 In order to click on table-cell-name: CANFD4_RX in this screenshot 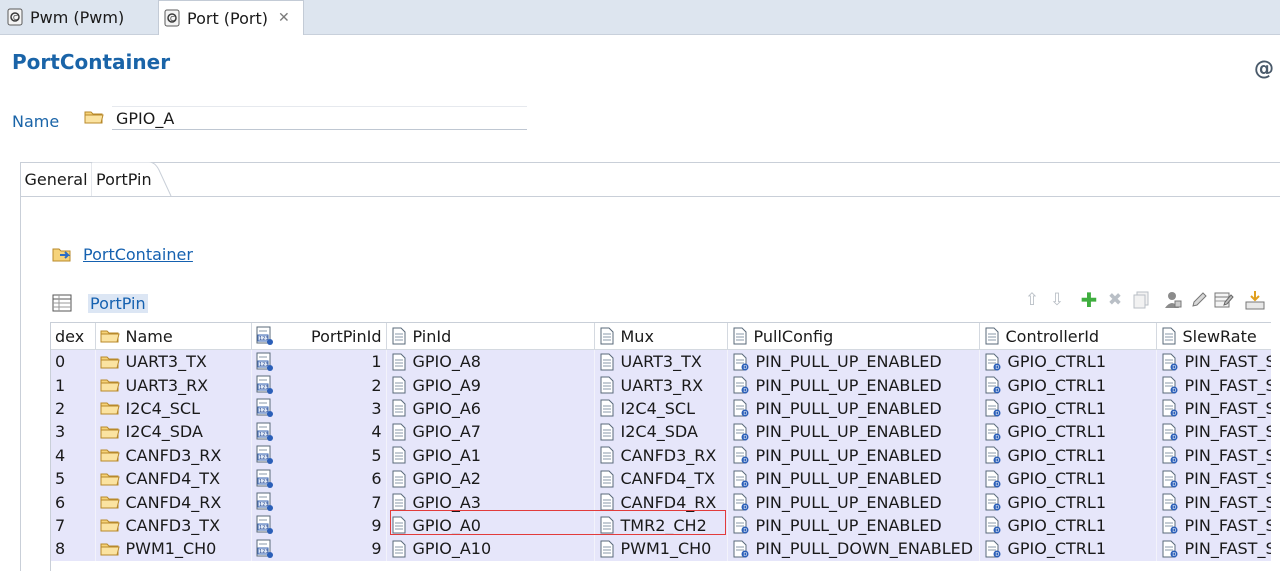, I will do `click(173, 502)`.